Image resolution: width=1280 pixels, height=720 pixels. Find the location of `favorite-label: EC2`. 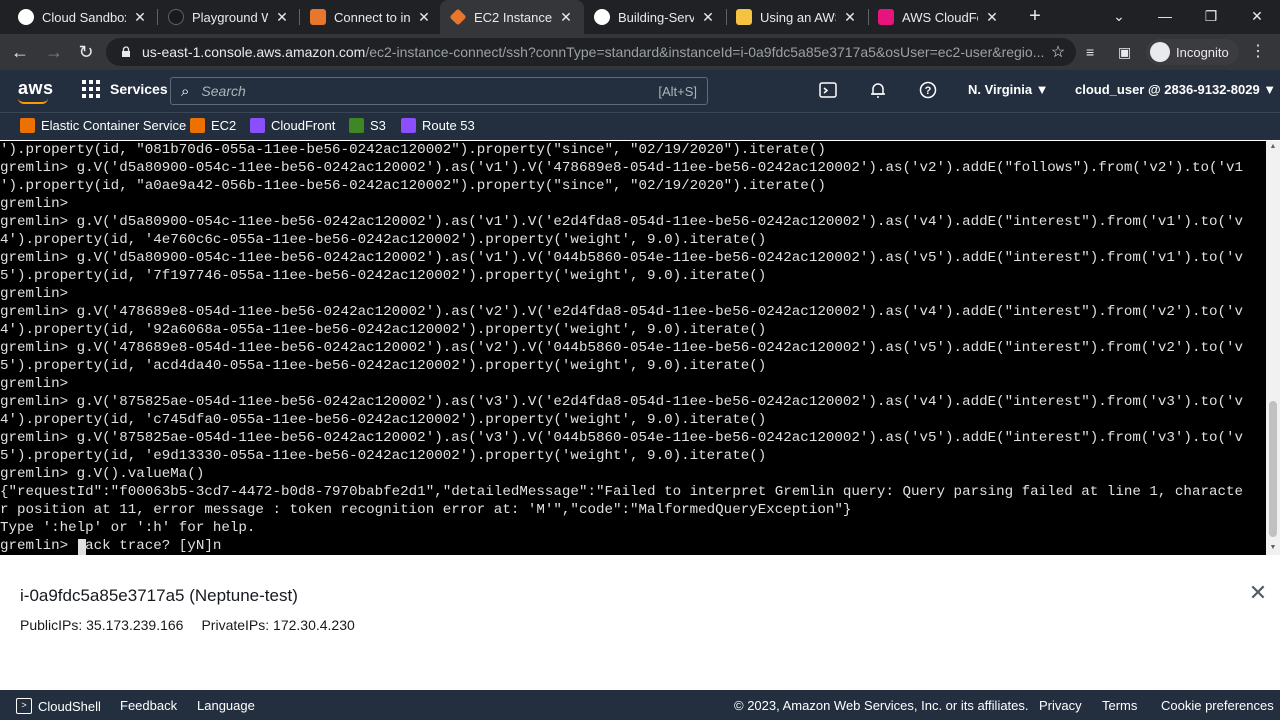

favorite-label: EC2 is located at coordinates (224, 125).